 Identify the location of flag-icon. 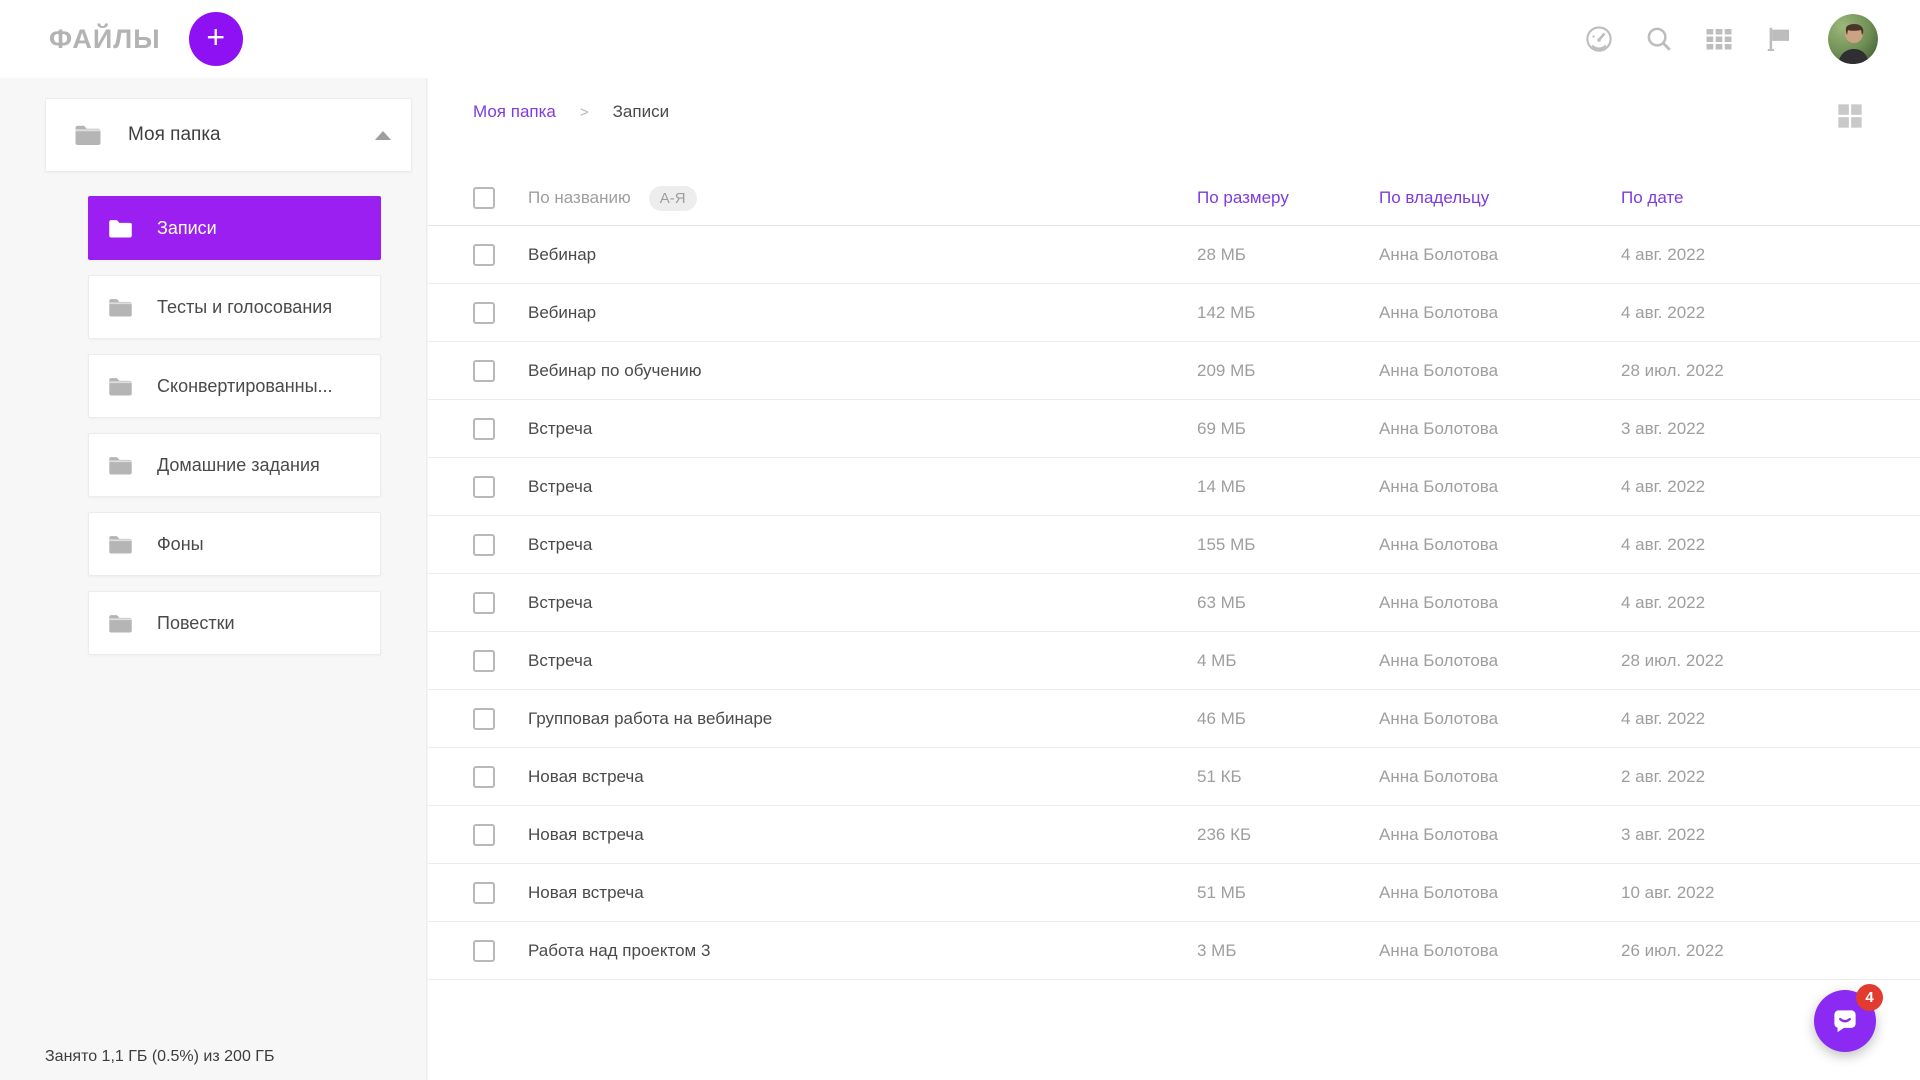
(1779, 39).